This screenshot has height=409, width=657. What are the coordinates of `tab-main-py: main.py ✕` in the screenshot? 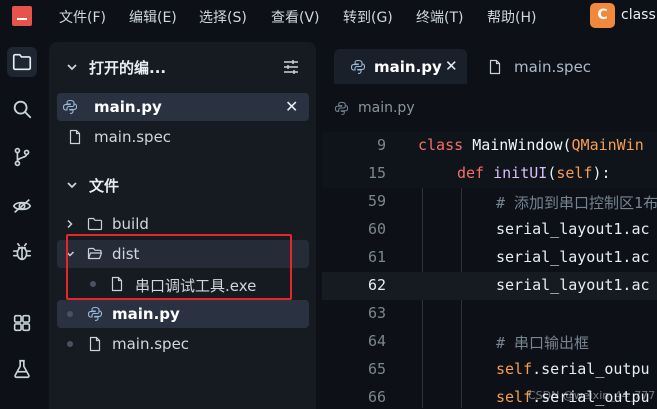 It's located at (400, 66).